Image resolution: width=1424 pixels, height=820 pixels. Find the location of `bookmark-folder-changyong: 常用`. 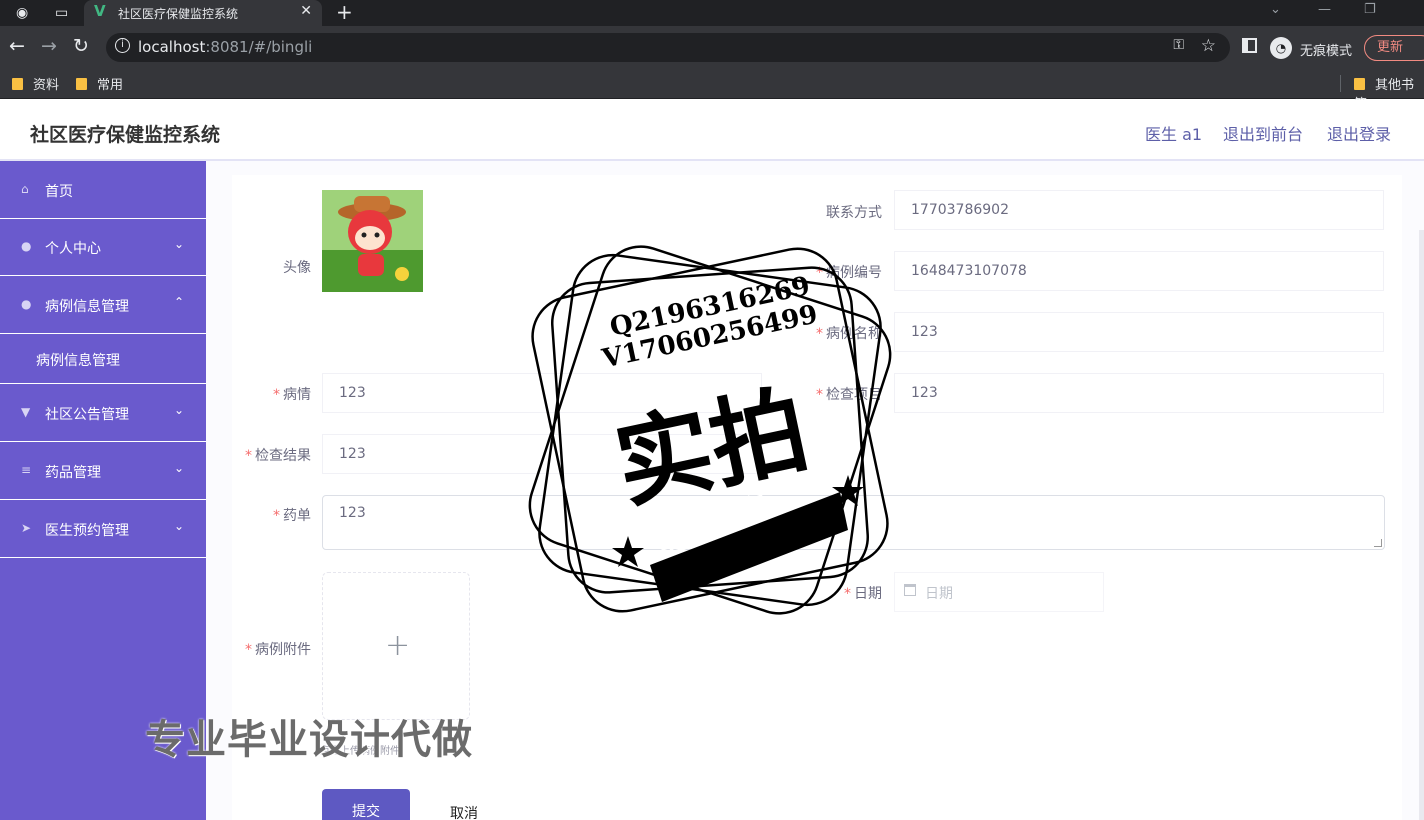

bookmark-folder-changyong: 常用 is located at coordinates (99, 83).